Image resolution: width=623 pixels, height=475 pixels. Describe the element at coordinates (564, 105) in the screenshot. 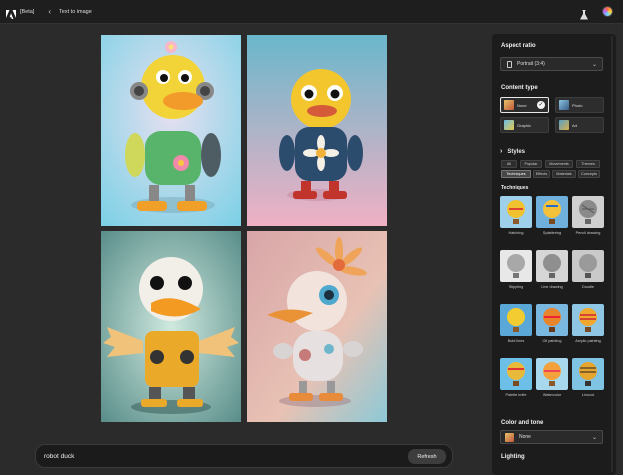

I see `photo-thumbnail` at that location.